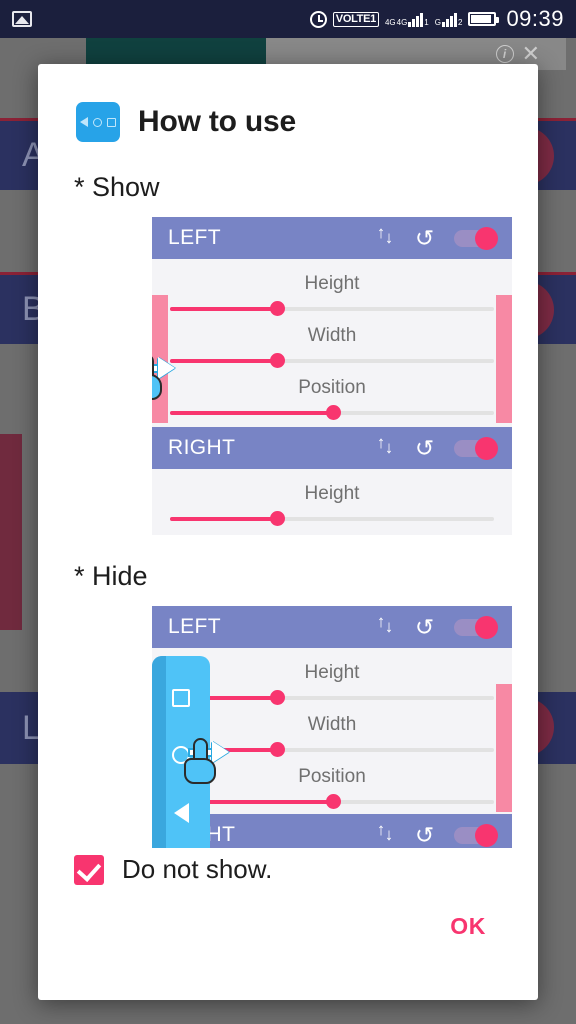 The width and height of the screenshot is (576, 1024). I want to click on do-not-show-label: Do not show., so click(197, 869).